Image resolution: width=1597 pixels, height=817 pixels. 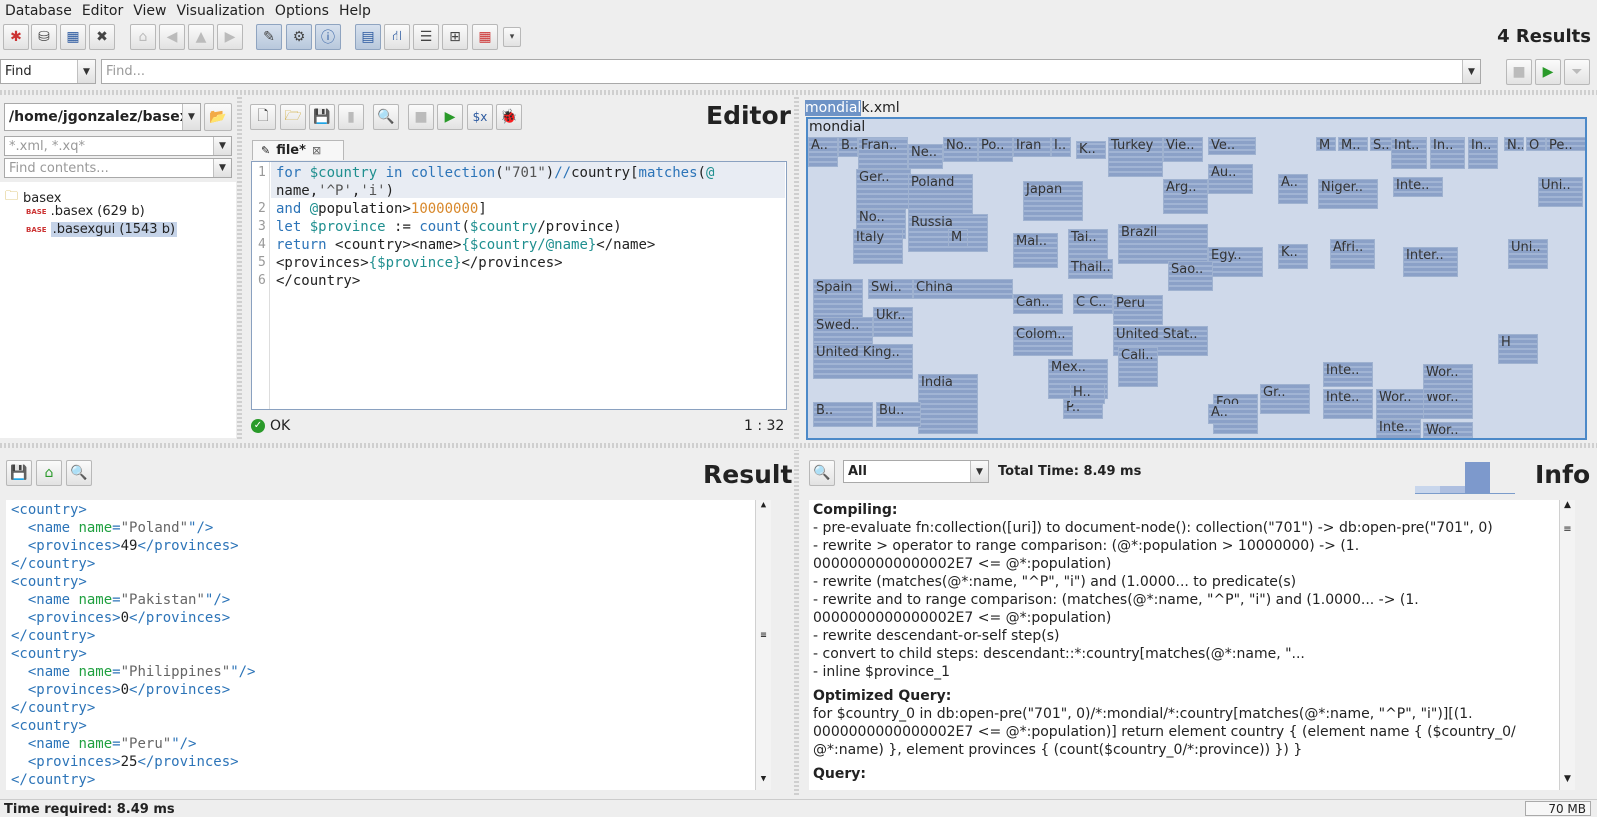 What do you see at coordinates (1138, 367) in the screenshot?
I see `treemap-cell: Cali..` at bounding box center [1138, 367].